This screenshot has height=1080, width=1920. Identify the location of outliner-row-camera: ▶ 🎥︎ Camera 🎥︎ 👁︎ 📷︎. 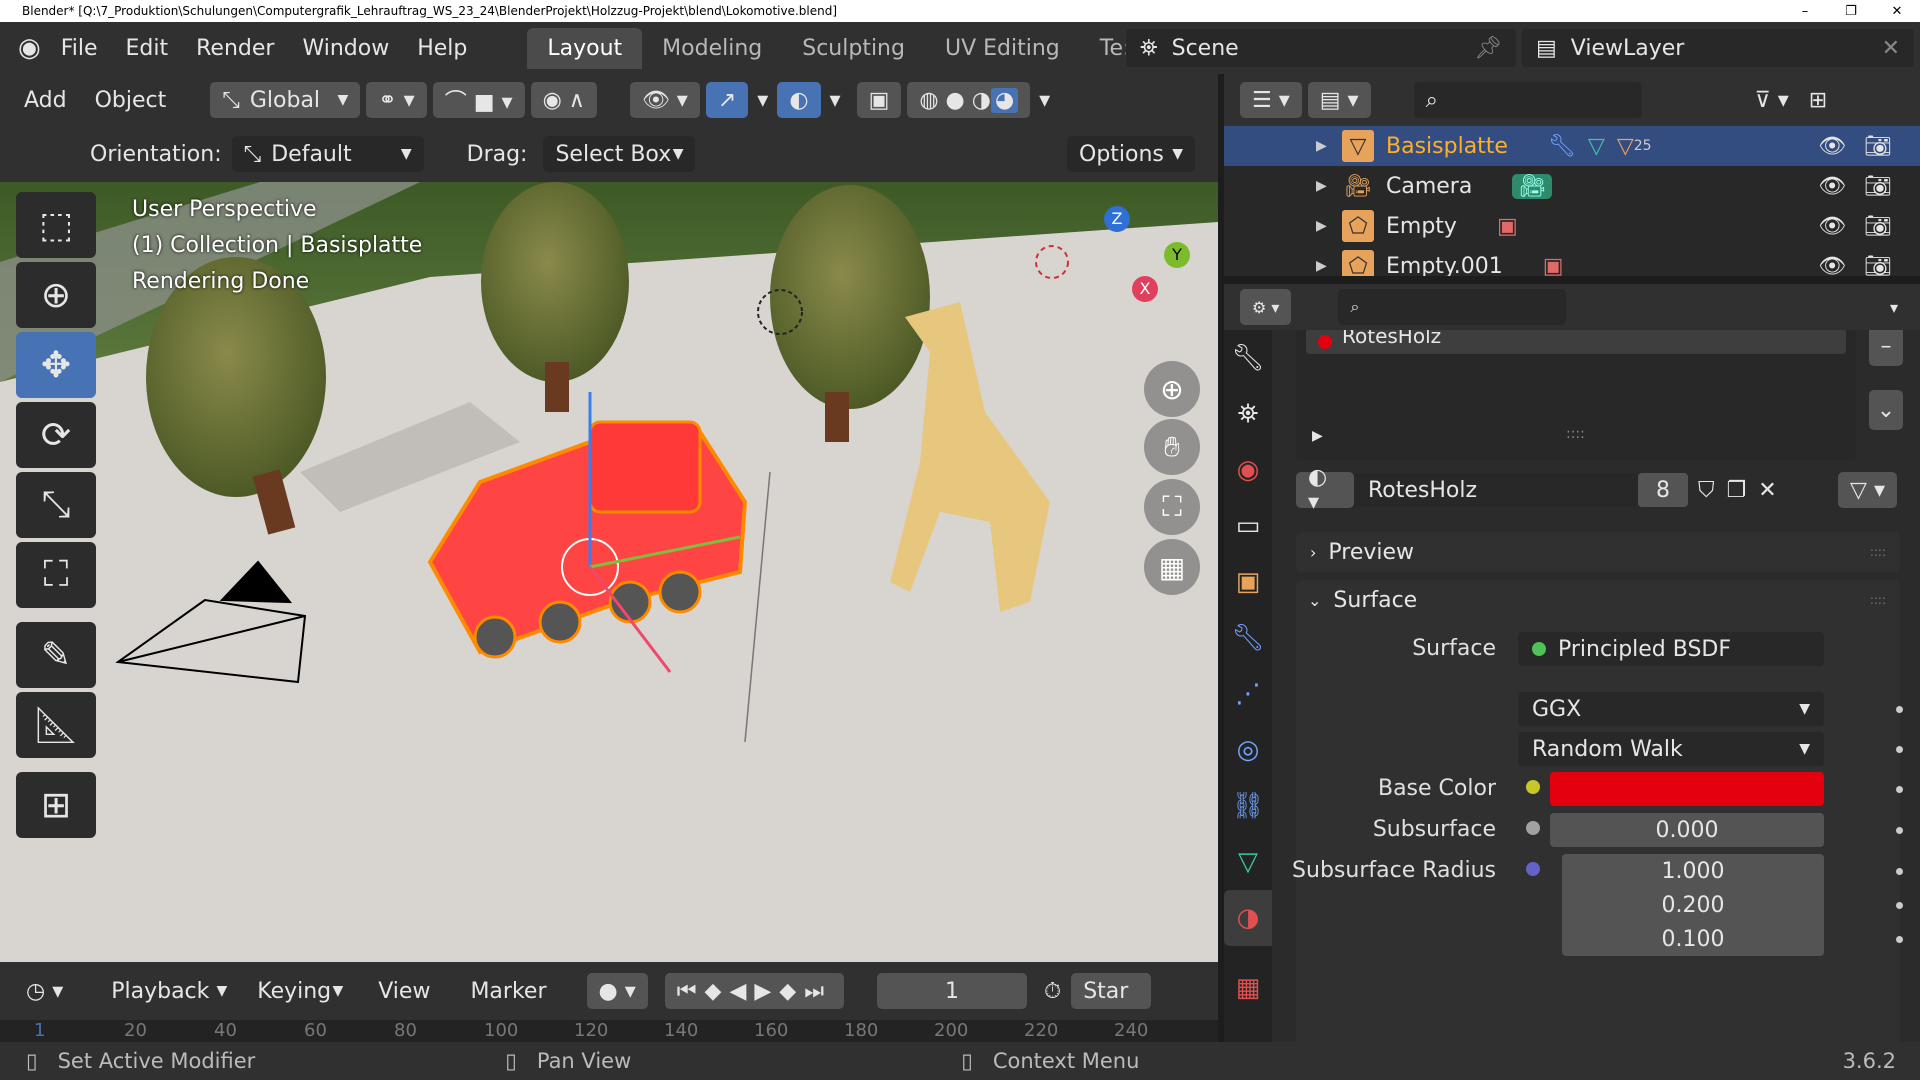
(1572, 186).